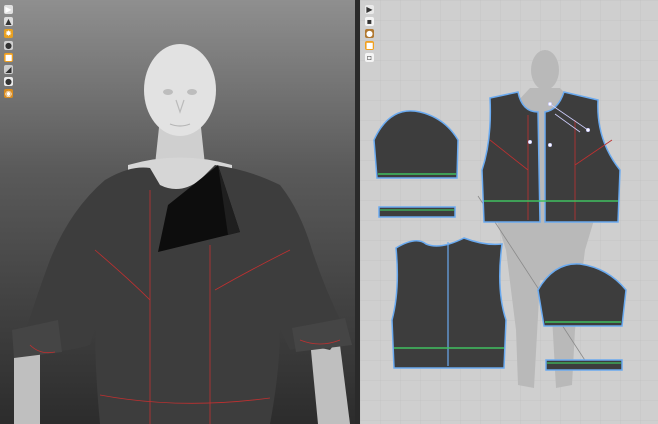 This screenshot has height=424, width=658. What do you see at coordinates (8, 33) in the screenshot?
I see `simulate-icon: ✸` at bounding box center [8, 33].